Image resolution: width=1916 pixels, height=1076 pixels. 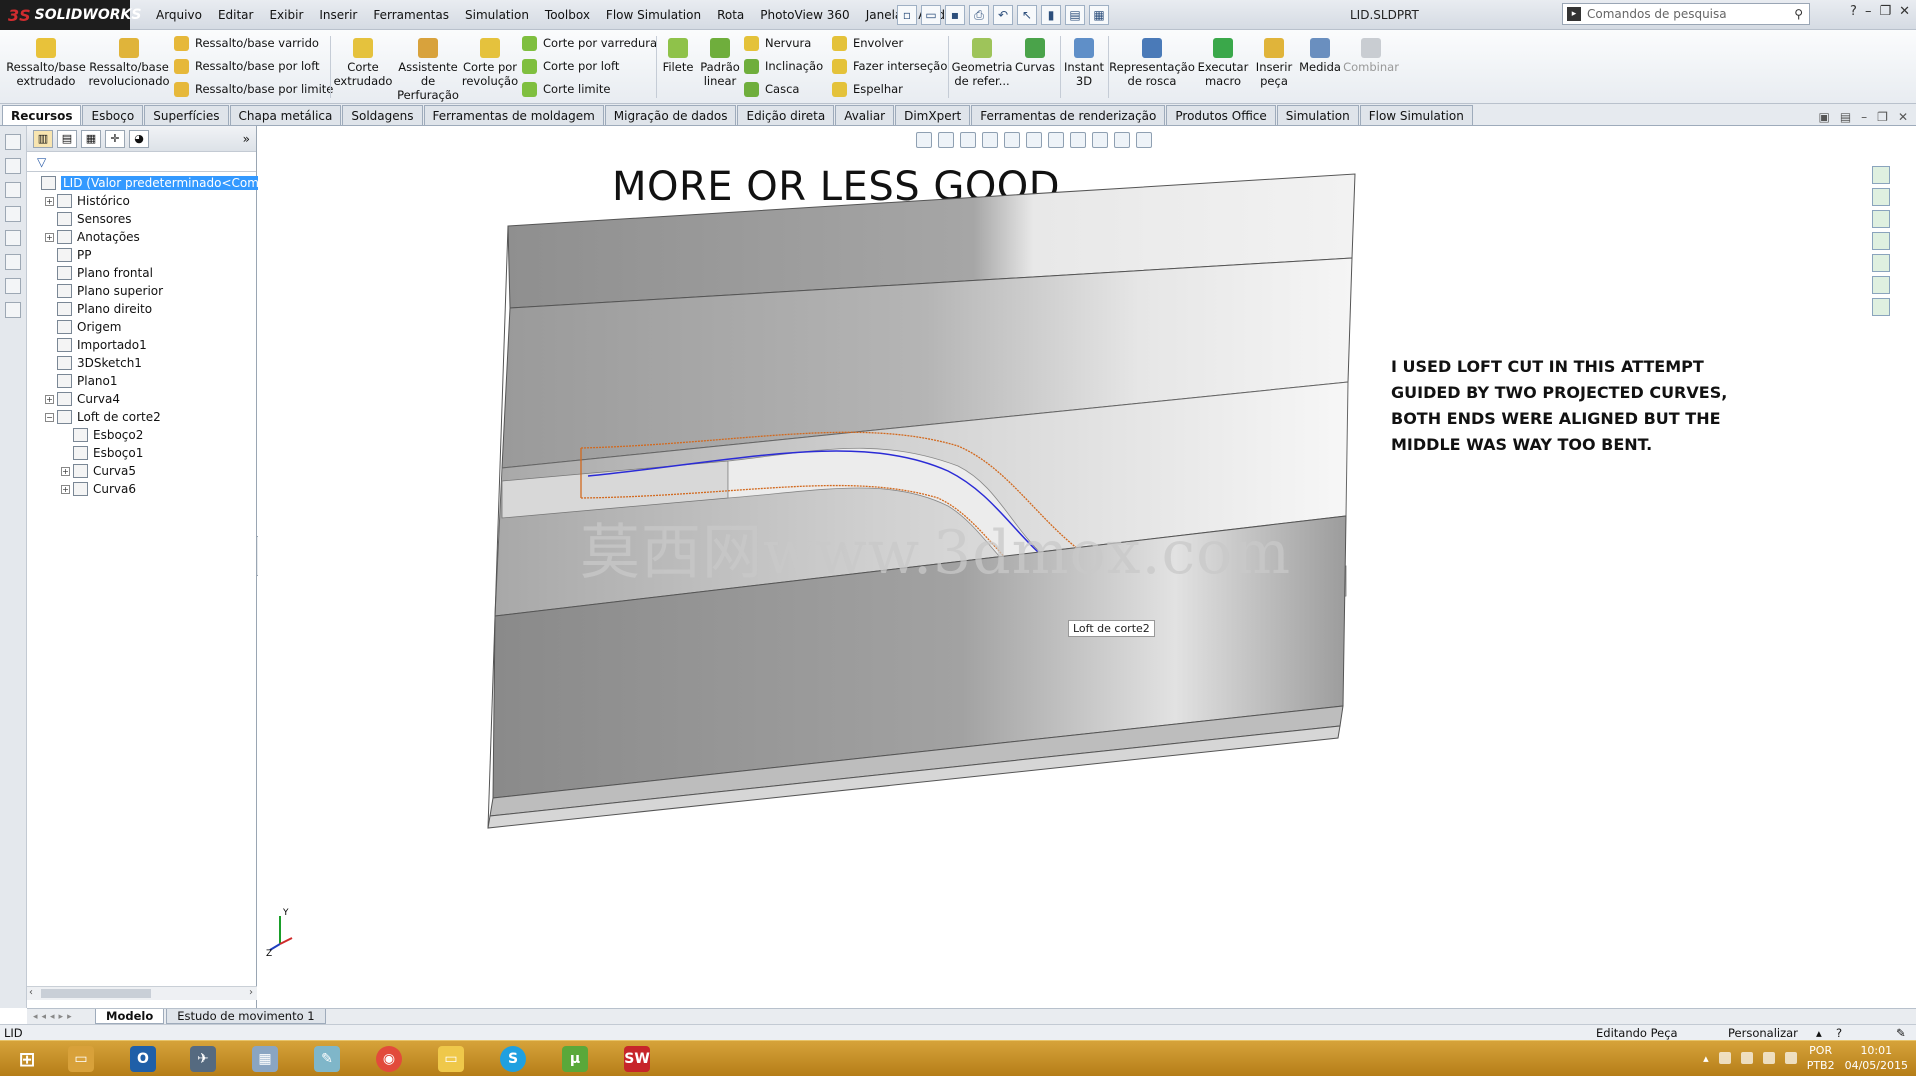 What do you see at coordinates (285, 115) in the screenshot?
I see `tab-chapa-metalica: Chapa metálica` at bounding box center [285, 115].